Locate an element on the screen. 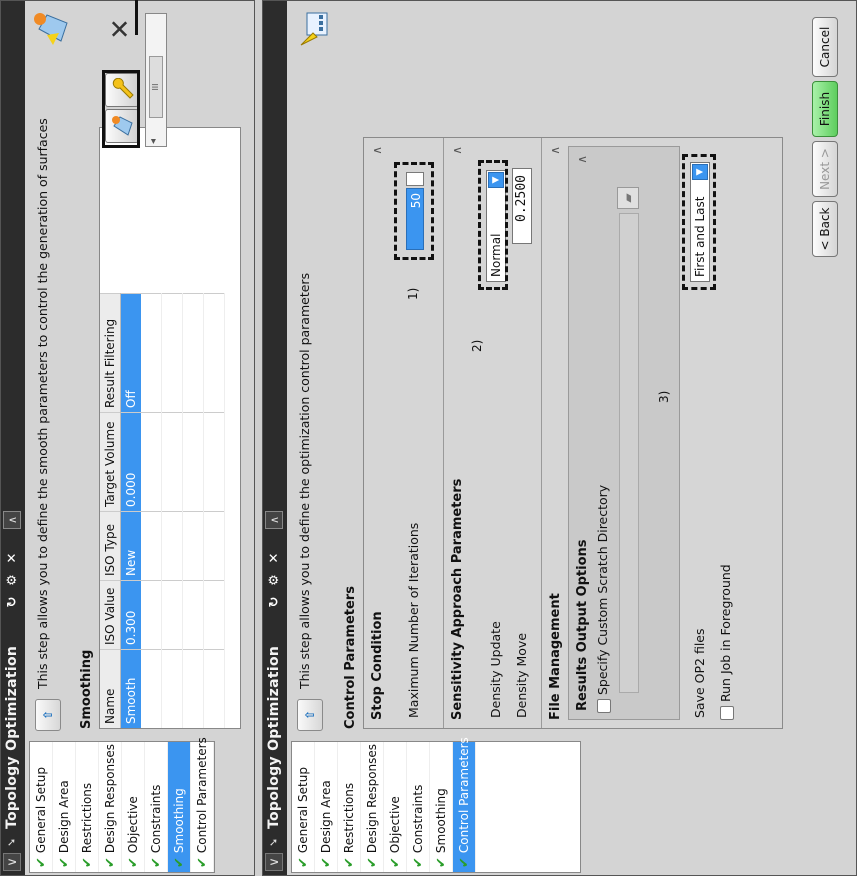 The image size is (857, 876). col-name: Name is located at coordinates (110, 688).